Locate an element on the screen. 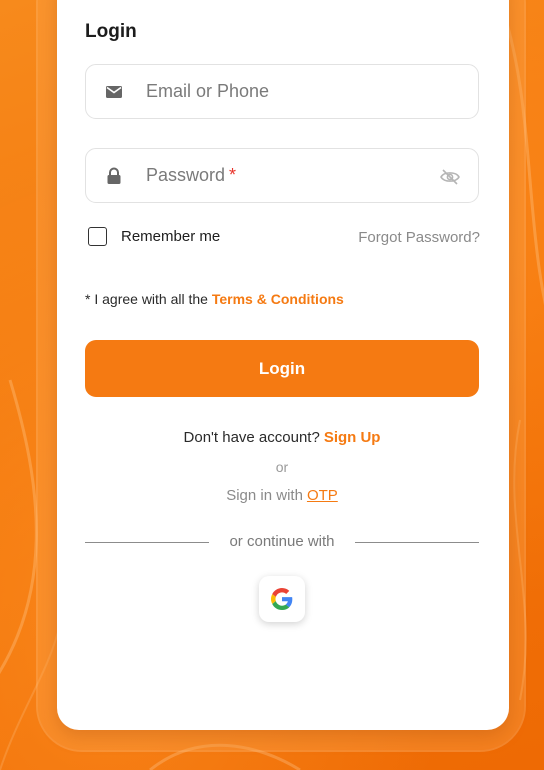 Image resolution: width=544 pixels, height=770 pixels. or-separator: or is located at coordinates (282, 467).